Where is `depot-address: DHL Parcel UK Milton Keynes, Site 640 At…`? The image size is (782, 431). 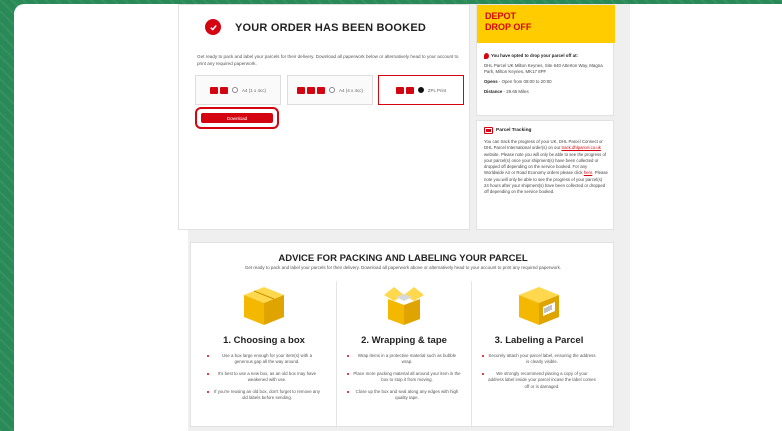
depot-address: DHL Parcel UK Milton Keynes, Site 640 At… is located at coordinates (543, 68).